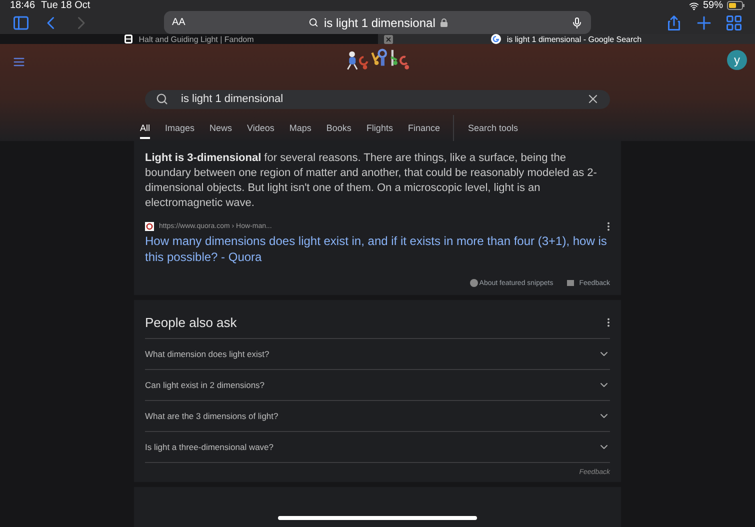  What do you see at coordinates (377, 99) in the screenshot?
I see `search-field: is light 1 dimensional` at bounding box center [377, 99].